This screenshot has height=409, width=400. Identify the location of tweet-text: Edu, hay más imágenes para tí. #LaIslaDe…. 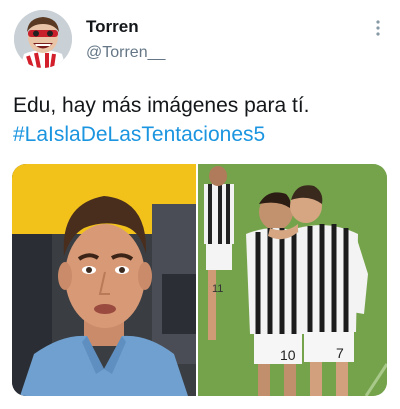
(203, 120).